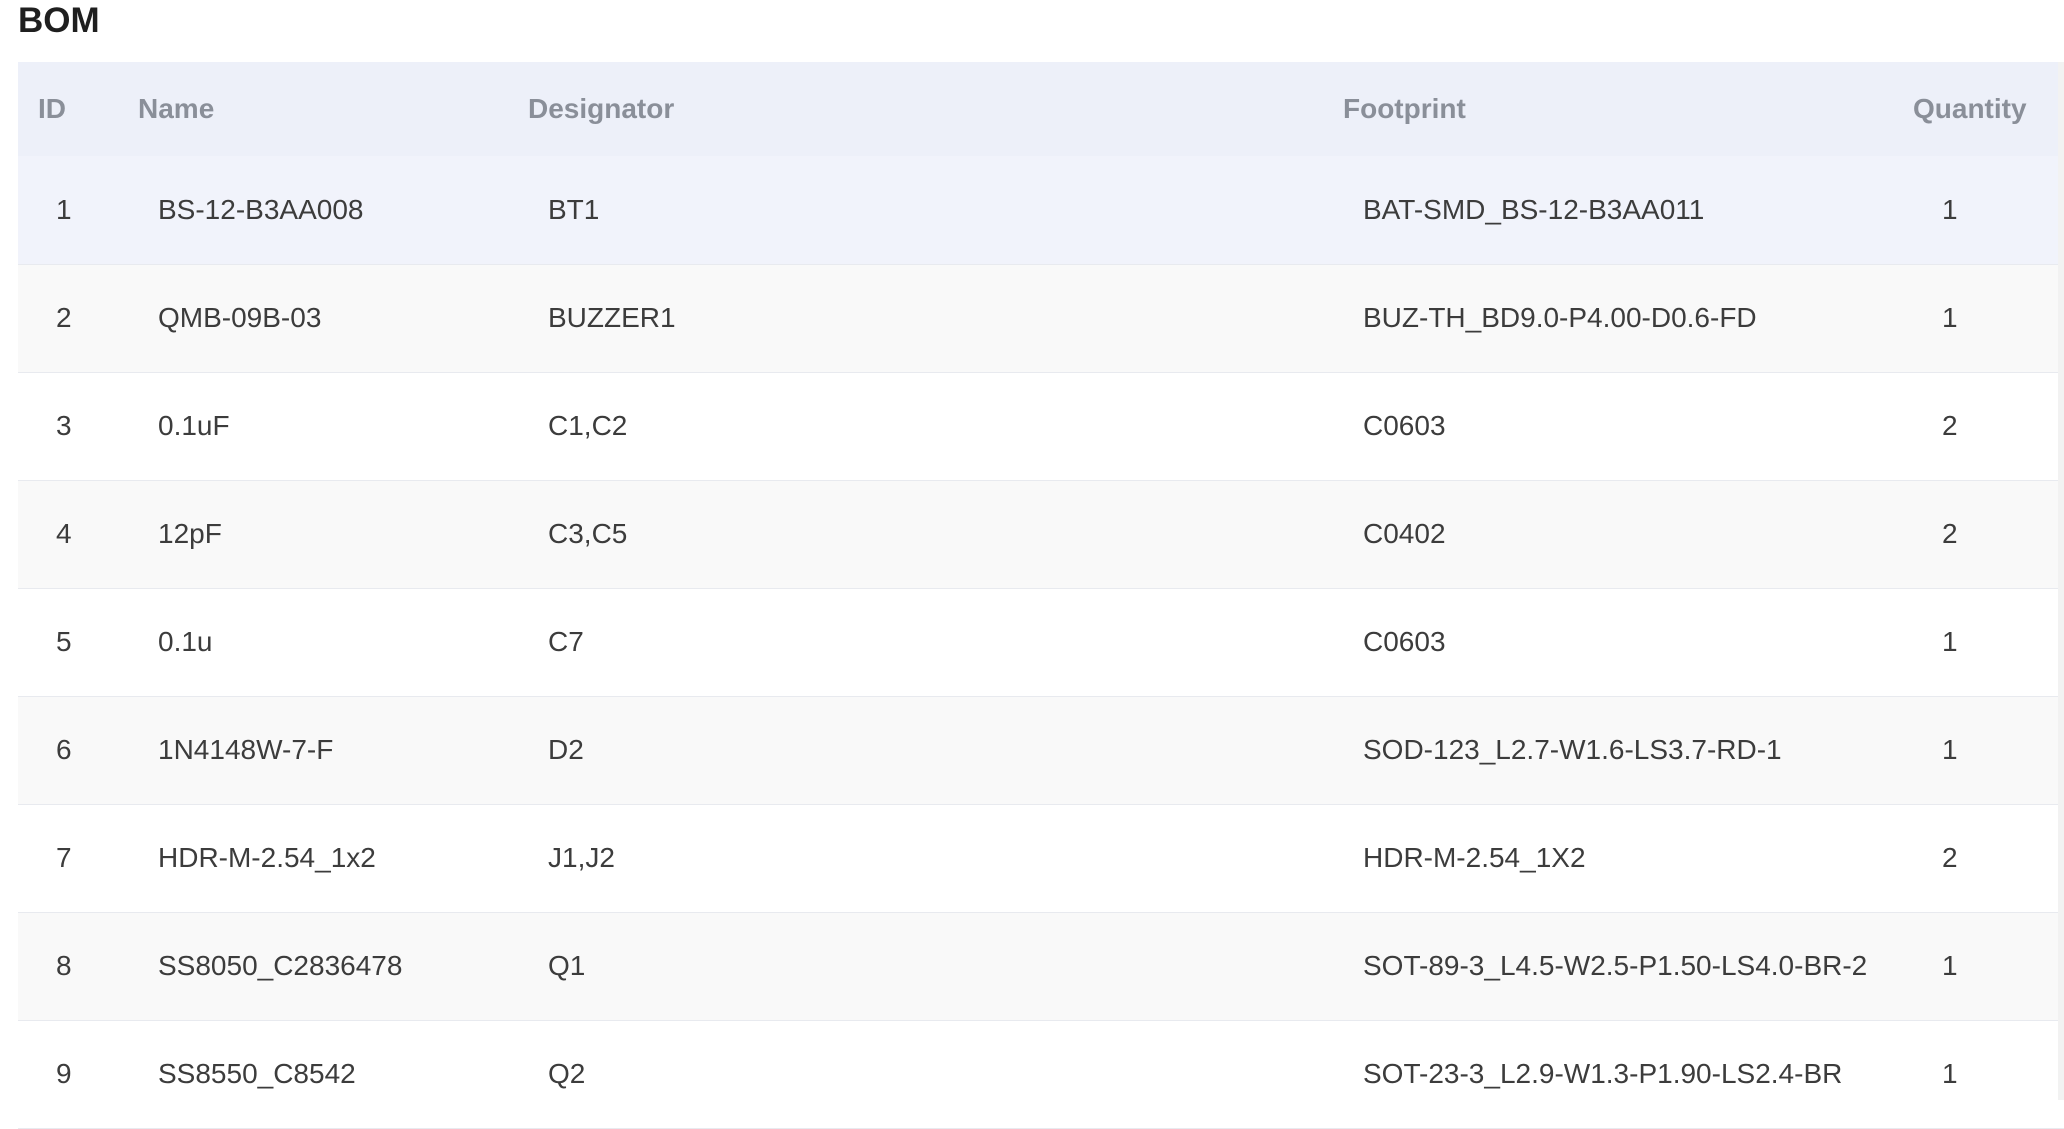  I want to click on column-header-name: Name, so click(333, 109).